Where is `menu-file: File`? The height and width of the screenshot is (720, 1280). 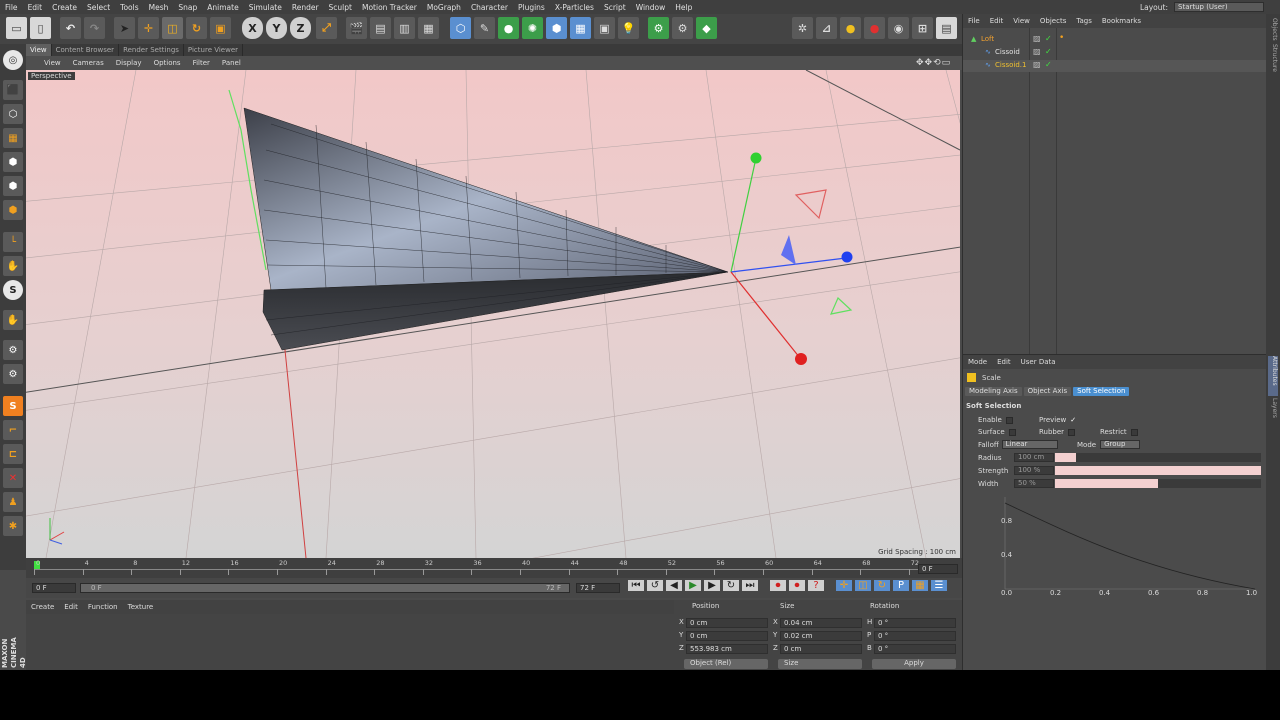 menu-file: File is located at coordinates (11, 7).